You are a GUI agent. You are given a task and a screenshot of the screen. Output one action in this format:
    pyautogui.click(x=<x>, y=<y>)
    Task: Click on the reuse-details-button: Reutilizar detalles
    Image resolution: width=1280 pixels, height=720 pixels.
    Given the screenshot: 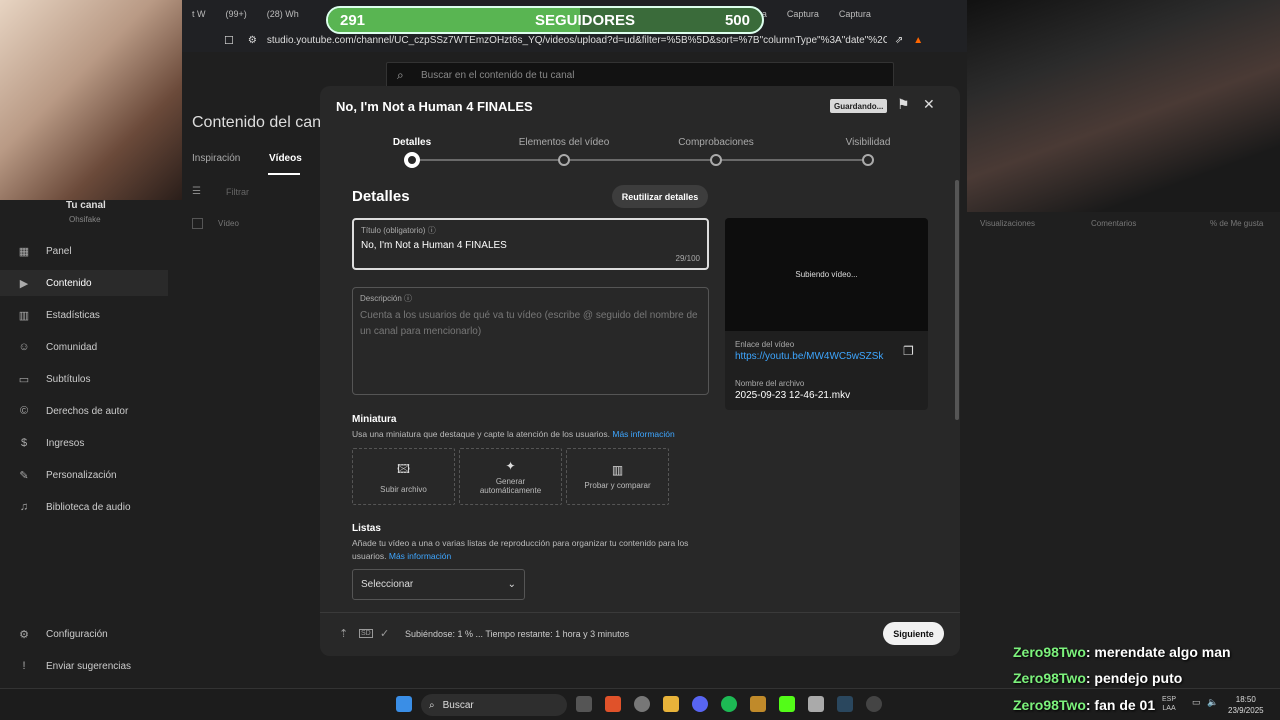 What is the action you would take?
    pyautogui.click(x=660, y=196)
    